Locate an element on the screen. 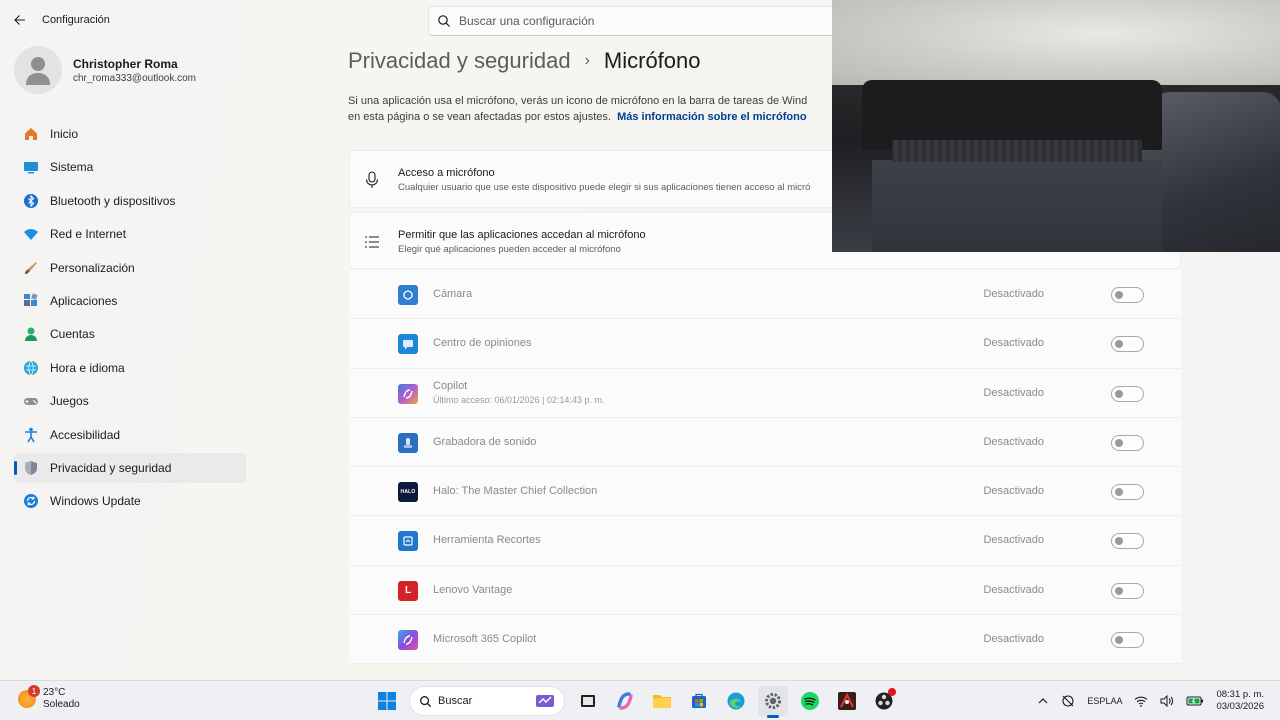 The width and height of the screenshot is (1280, 720). sidebar-item-aplicaciones: Aplicaciones is located at coordinates (130, 301).